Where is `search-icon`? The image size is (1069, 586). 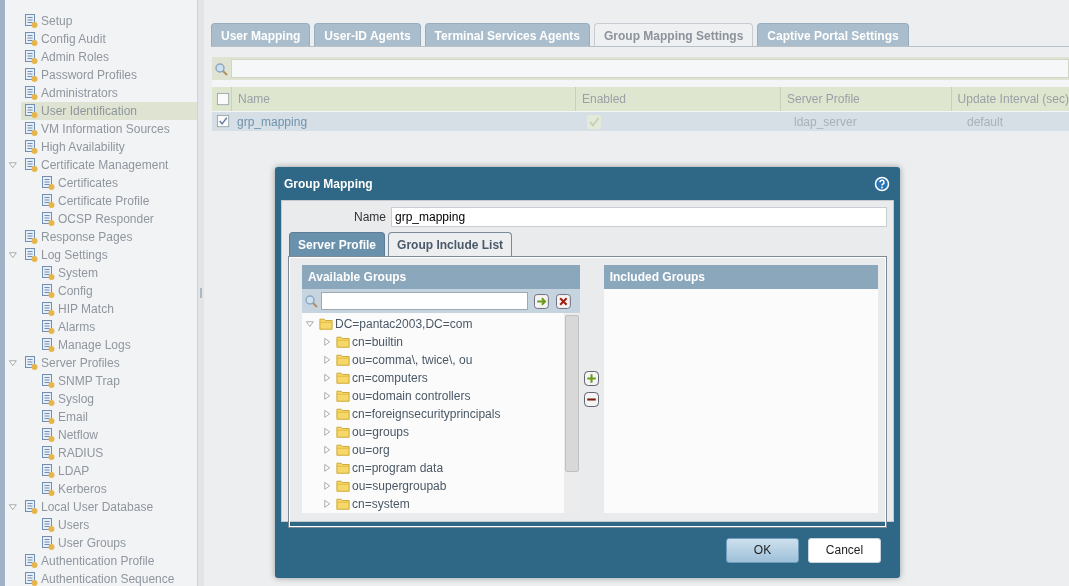
search-icon is located at coordinates (221, 68).